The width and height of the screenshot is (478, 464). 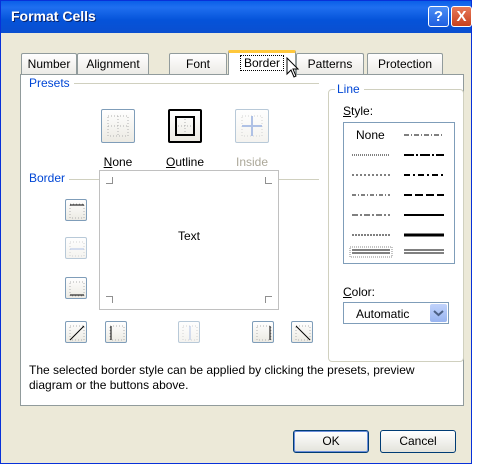 I want to click on border-inside-icon, so click(x=252, y=126).